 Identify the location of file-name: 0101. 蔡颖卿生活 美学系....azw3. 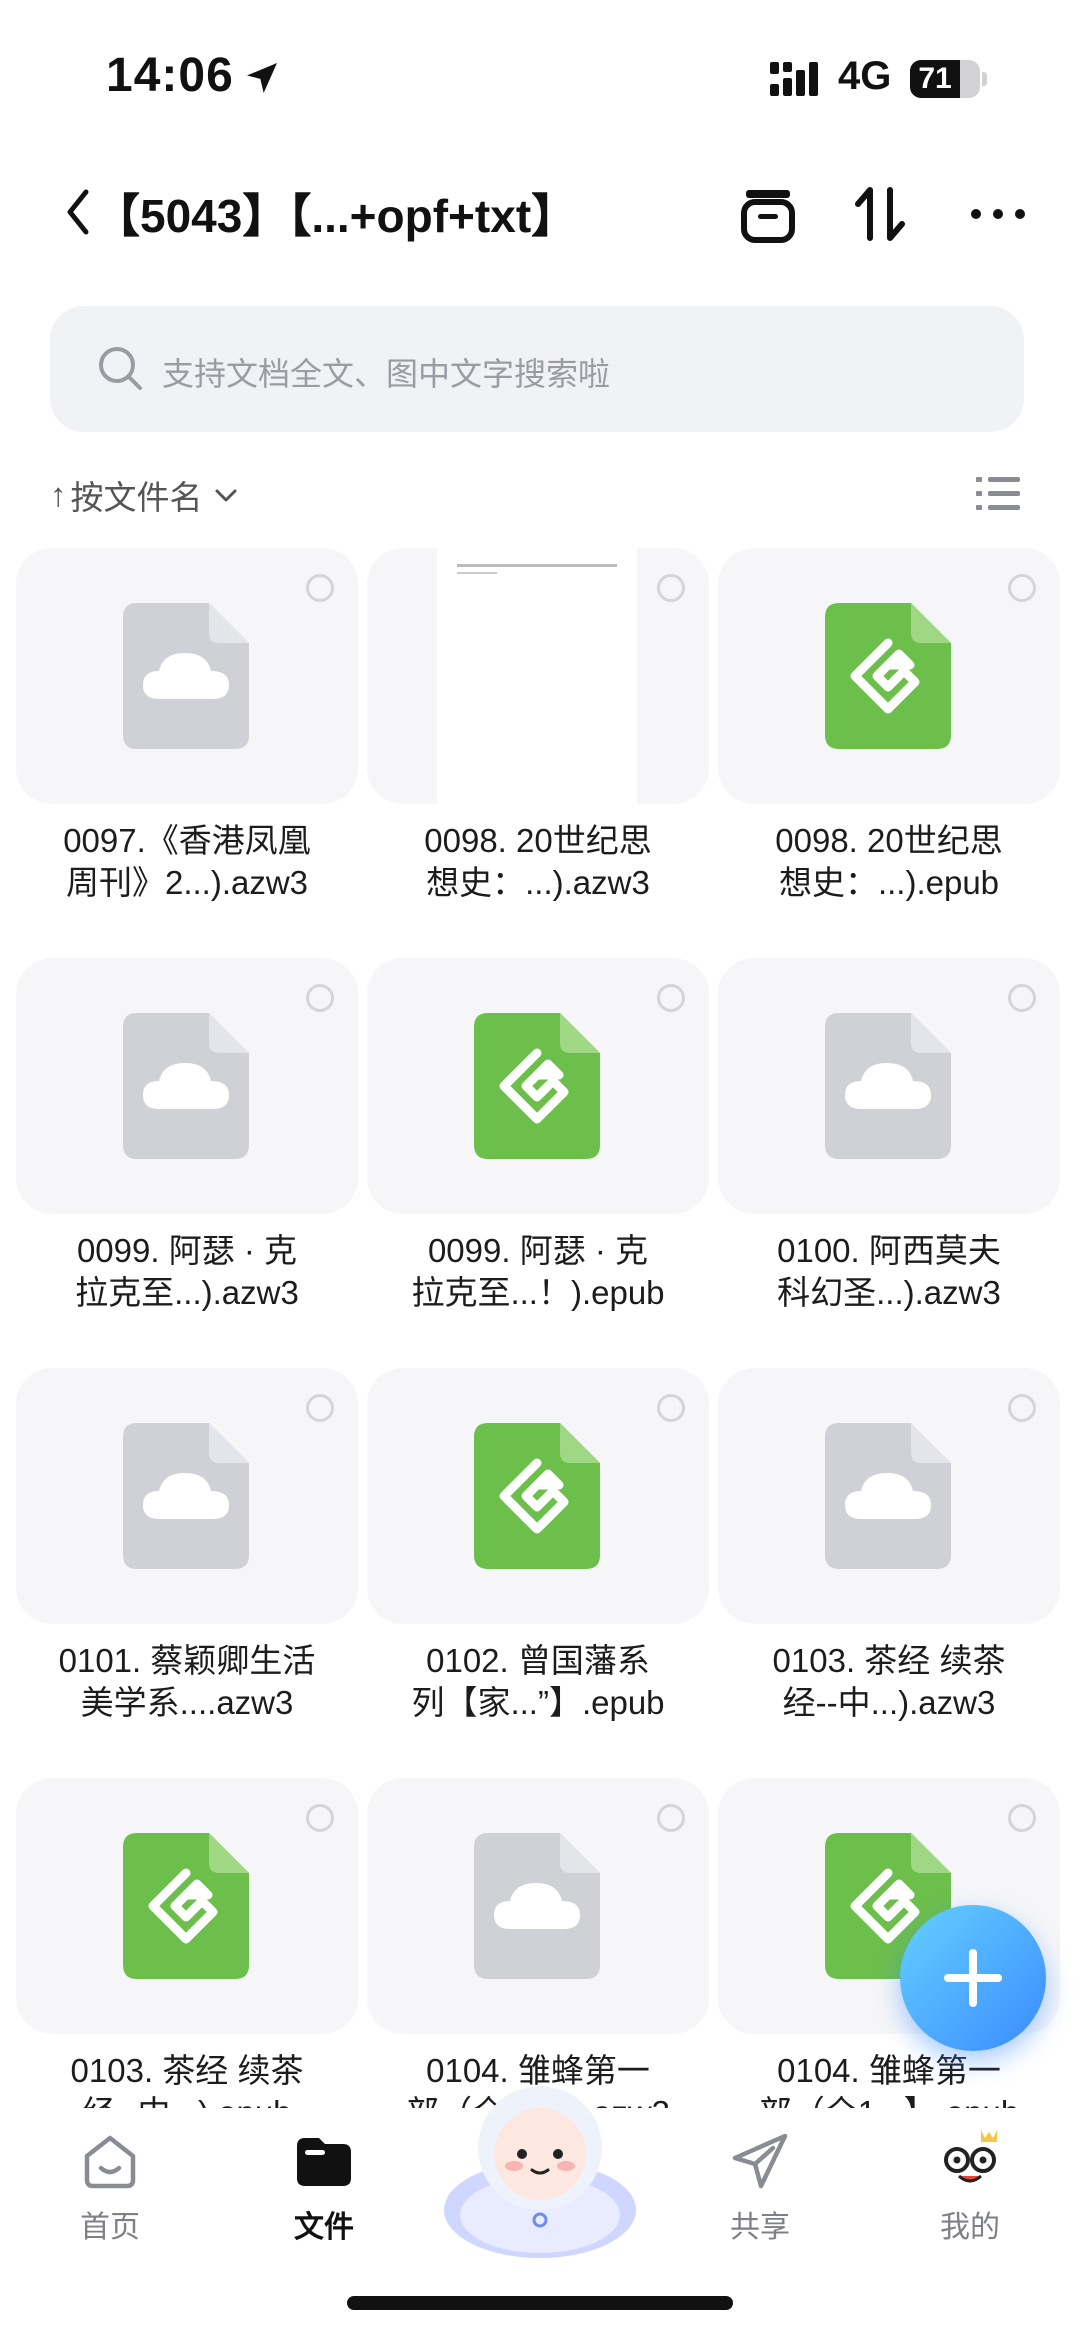
(187, 1682).